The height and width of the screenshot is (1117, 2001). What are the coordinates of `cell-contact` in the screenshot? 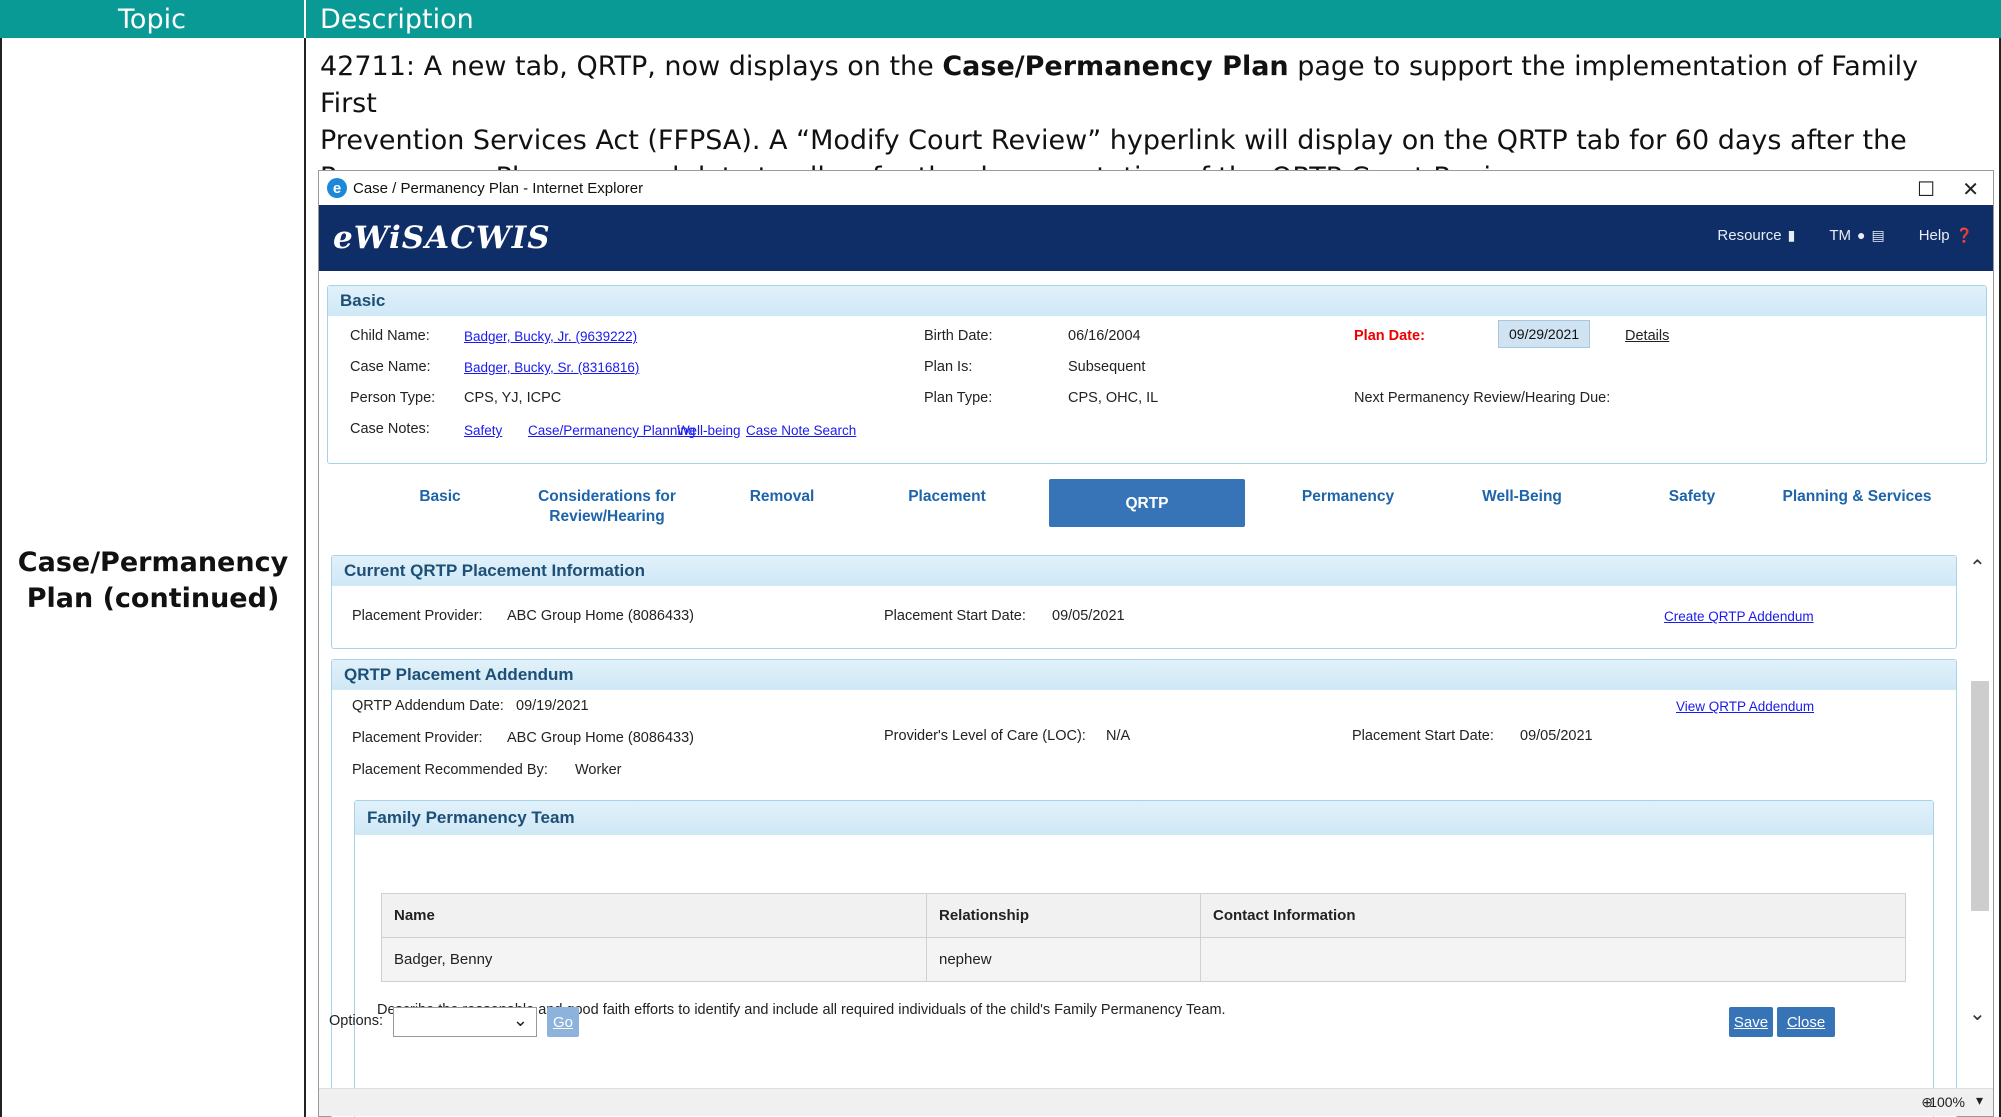 It's located at (1553, 959).